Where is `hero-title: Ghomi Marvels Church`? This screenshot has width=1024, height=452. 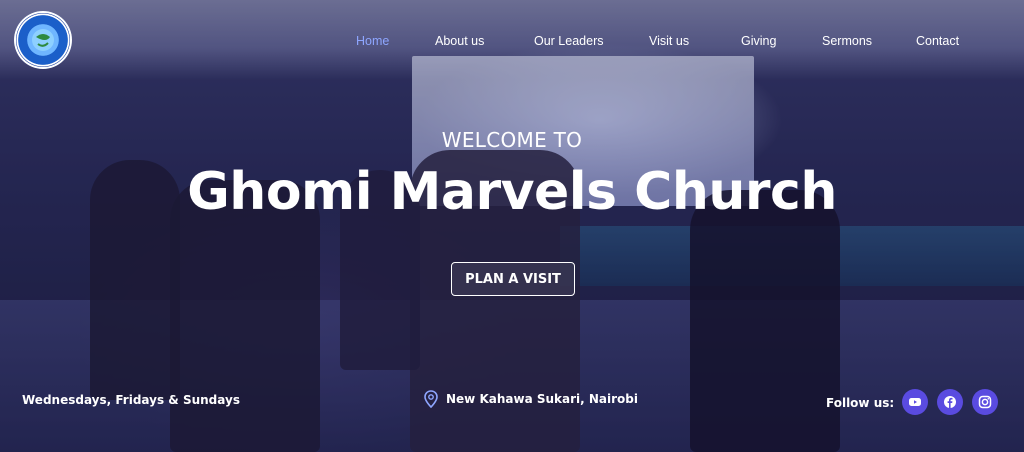
hero-title: Ghomi Marvels Church is located at coordinates (512, 192).